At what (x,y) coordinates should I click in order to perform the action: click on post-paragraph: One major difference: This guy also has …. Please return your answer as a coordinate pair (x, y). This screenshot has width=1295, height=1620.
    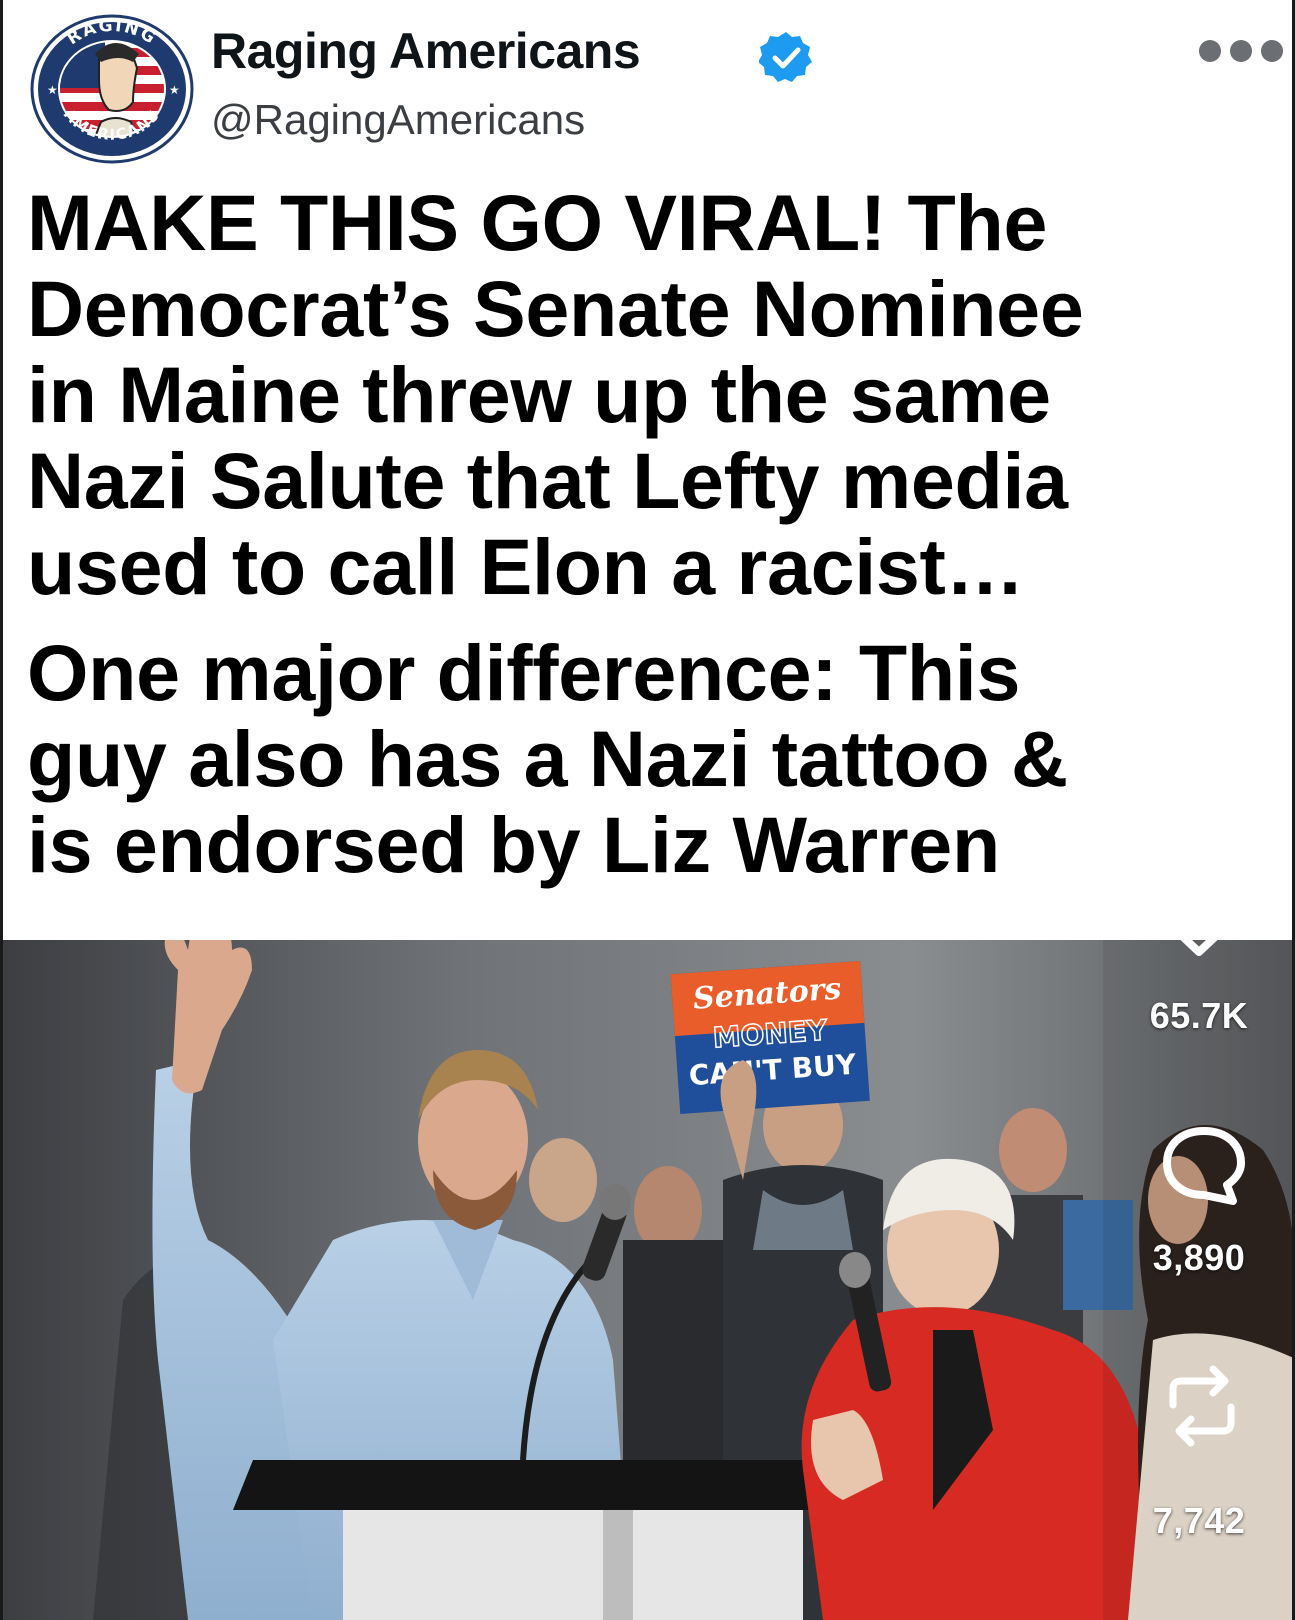
    Looking at the image, I should click on (547, 758).